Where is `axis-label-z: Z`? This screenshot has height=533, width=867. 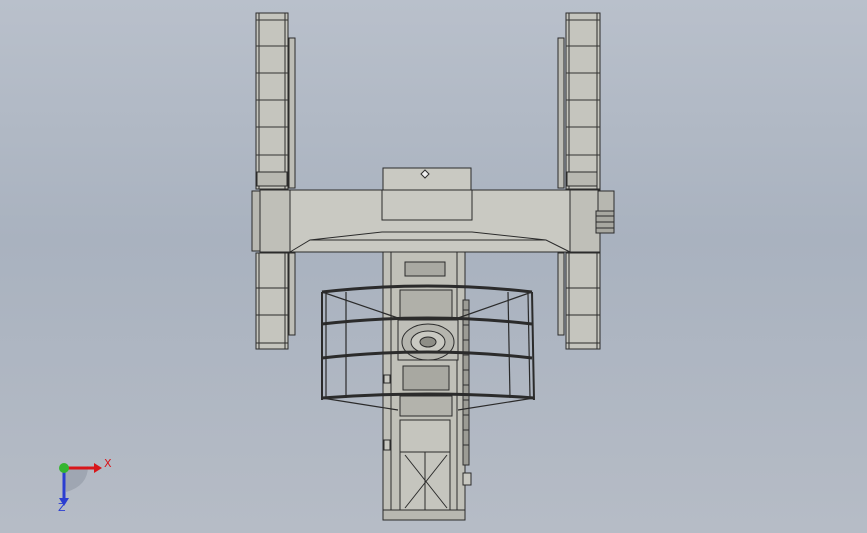
axis-label-z: Z is located at coordinates (62, 507).